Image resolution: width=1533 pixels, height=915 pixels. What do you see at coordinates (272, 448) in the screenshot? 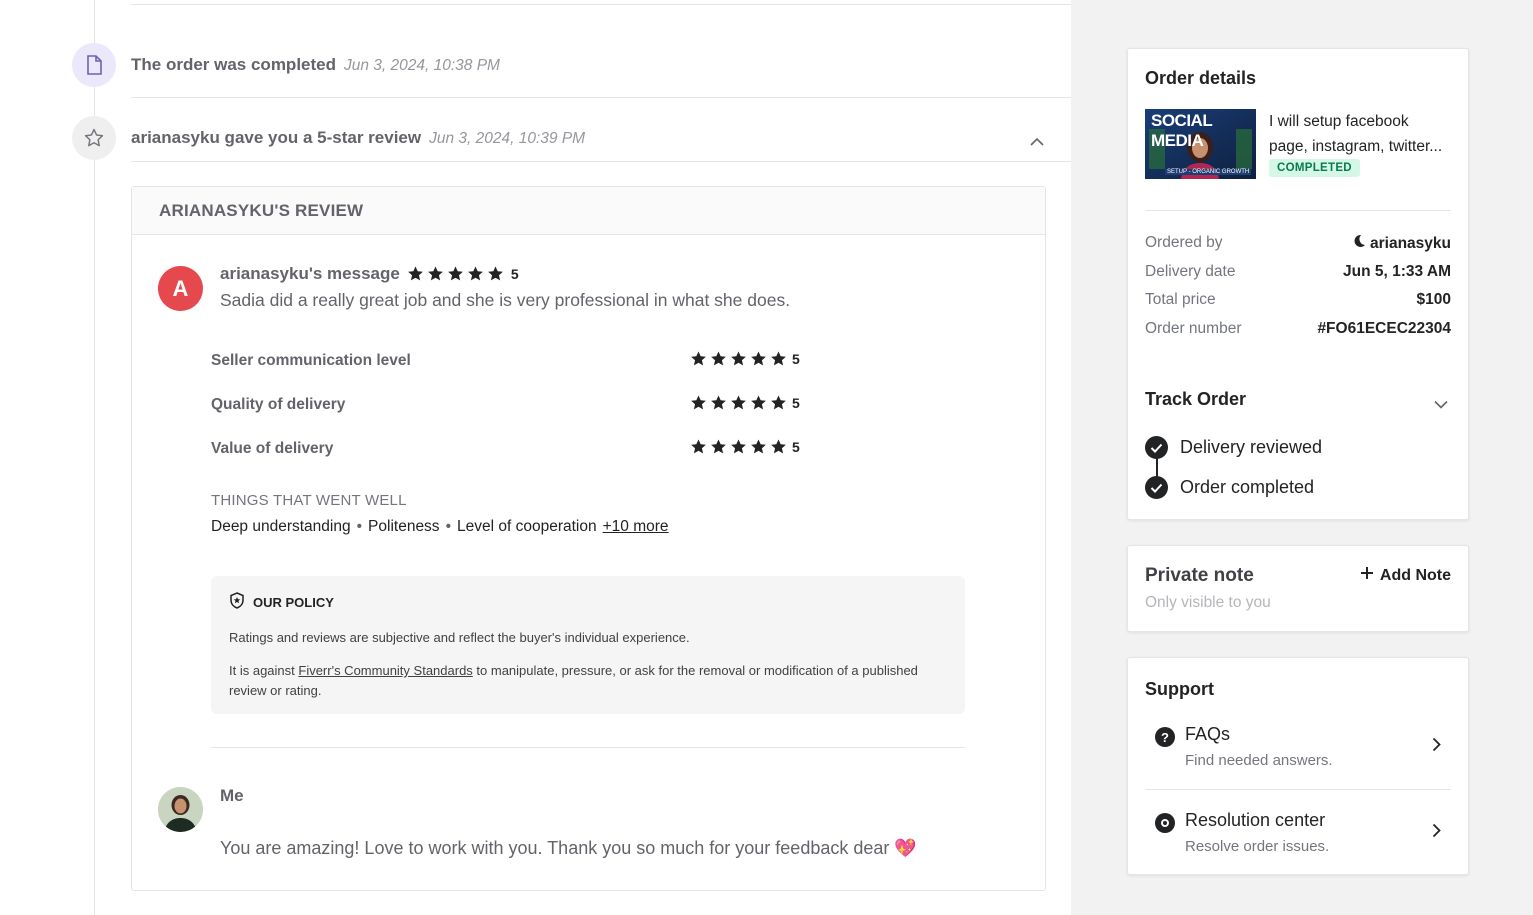
I see `criterion-label: Value of delivery` at bounding box center [272, 448].